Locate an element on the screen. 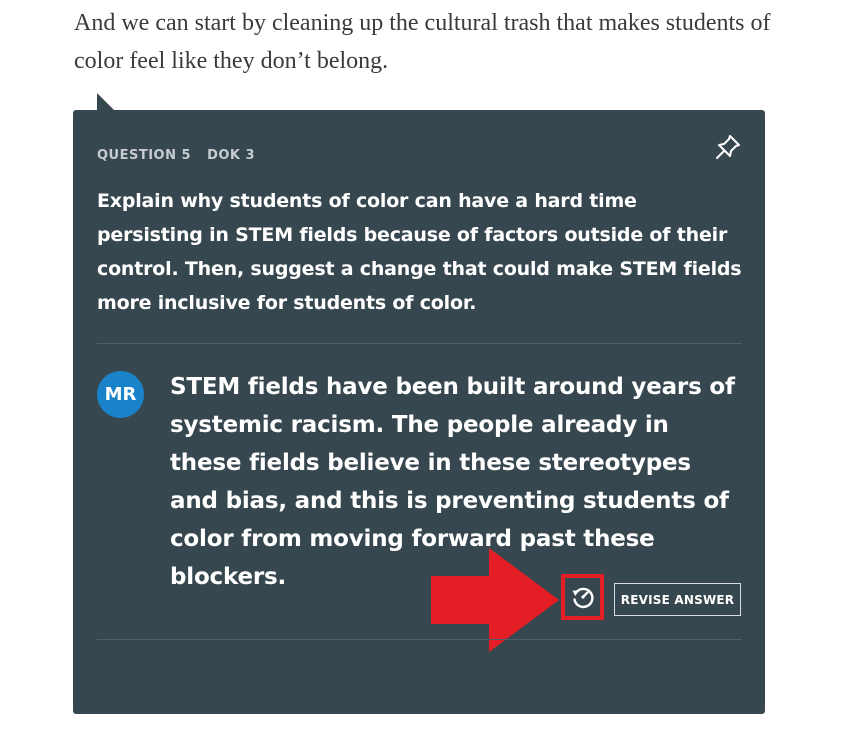 The height and width of the screenshot is (745, 845). revise-answer-button: REVISE ANSWER is located at coordinates (677, 599).